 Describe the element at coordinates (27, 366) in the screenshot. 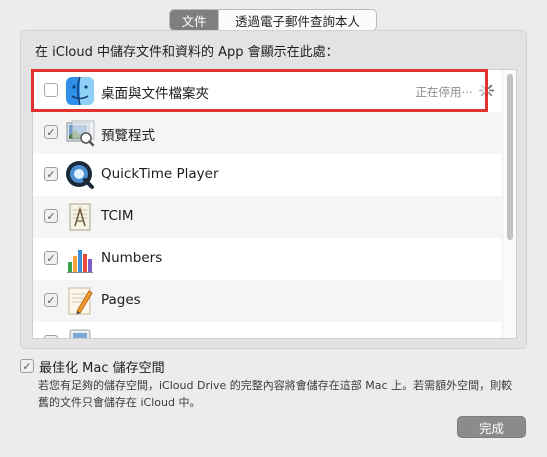

I see `optimize-storage-checkbox: ✓` at that location.